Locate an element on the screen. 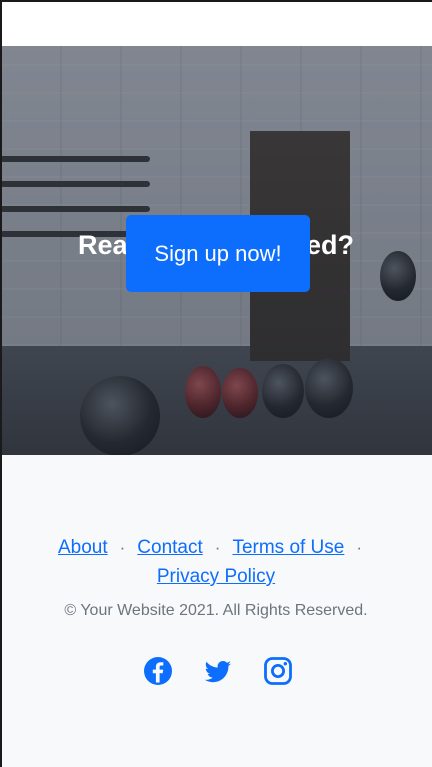  twitter-link is located at coordinates (218, 671).